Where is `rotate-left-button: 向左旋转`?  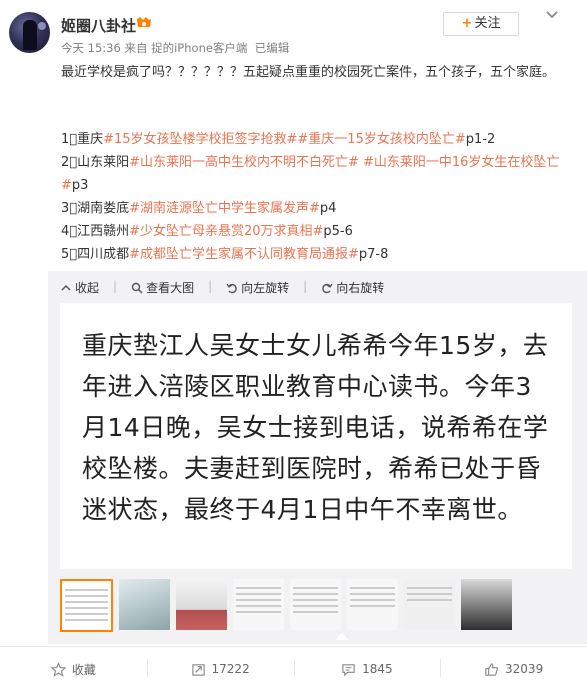 rotate-left-button: 向左旋转 is located at coordinates (257, 287).